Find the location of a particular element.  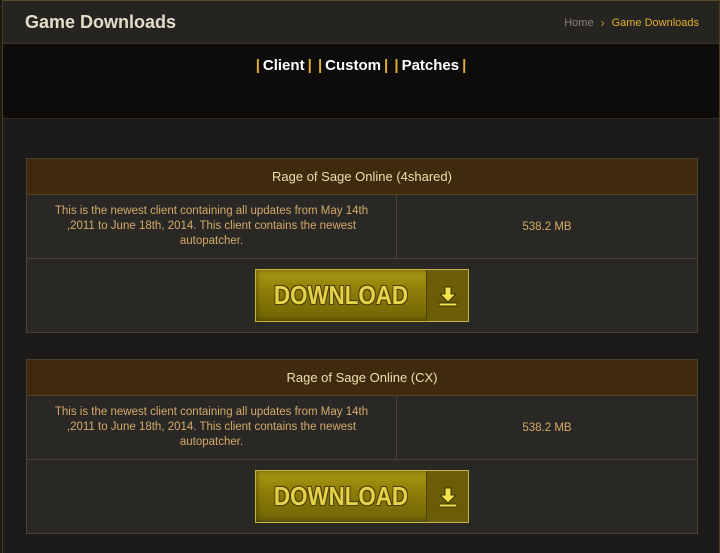

nav-link-patches: Patches is located at coordinates (431, 65).